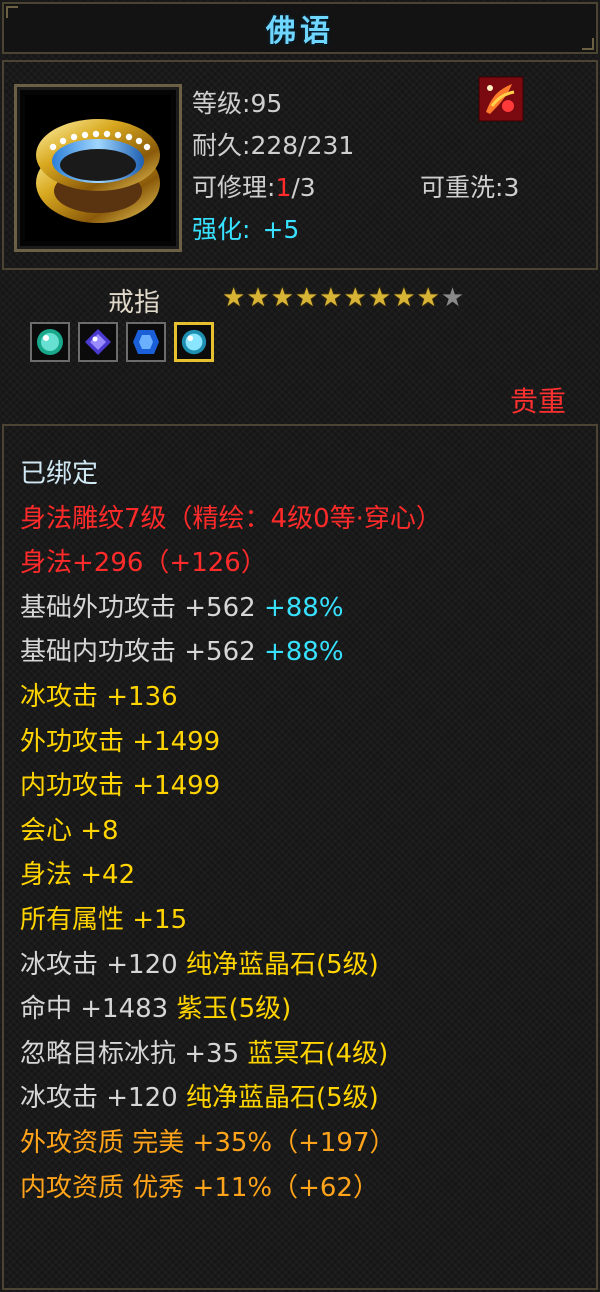 The width and height of the screenshot is (600, 1292). What do you see at coordinates (59, 474) in the screenshot?
I see `property-text: 已绑定` at bounding box center [59, 474].